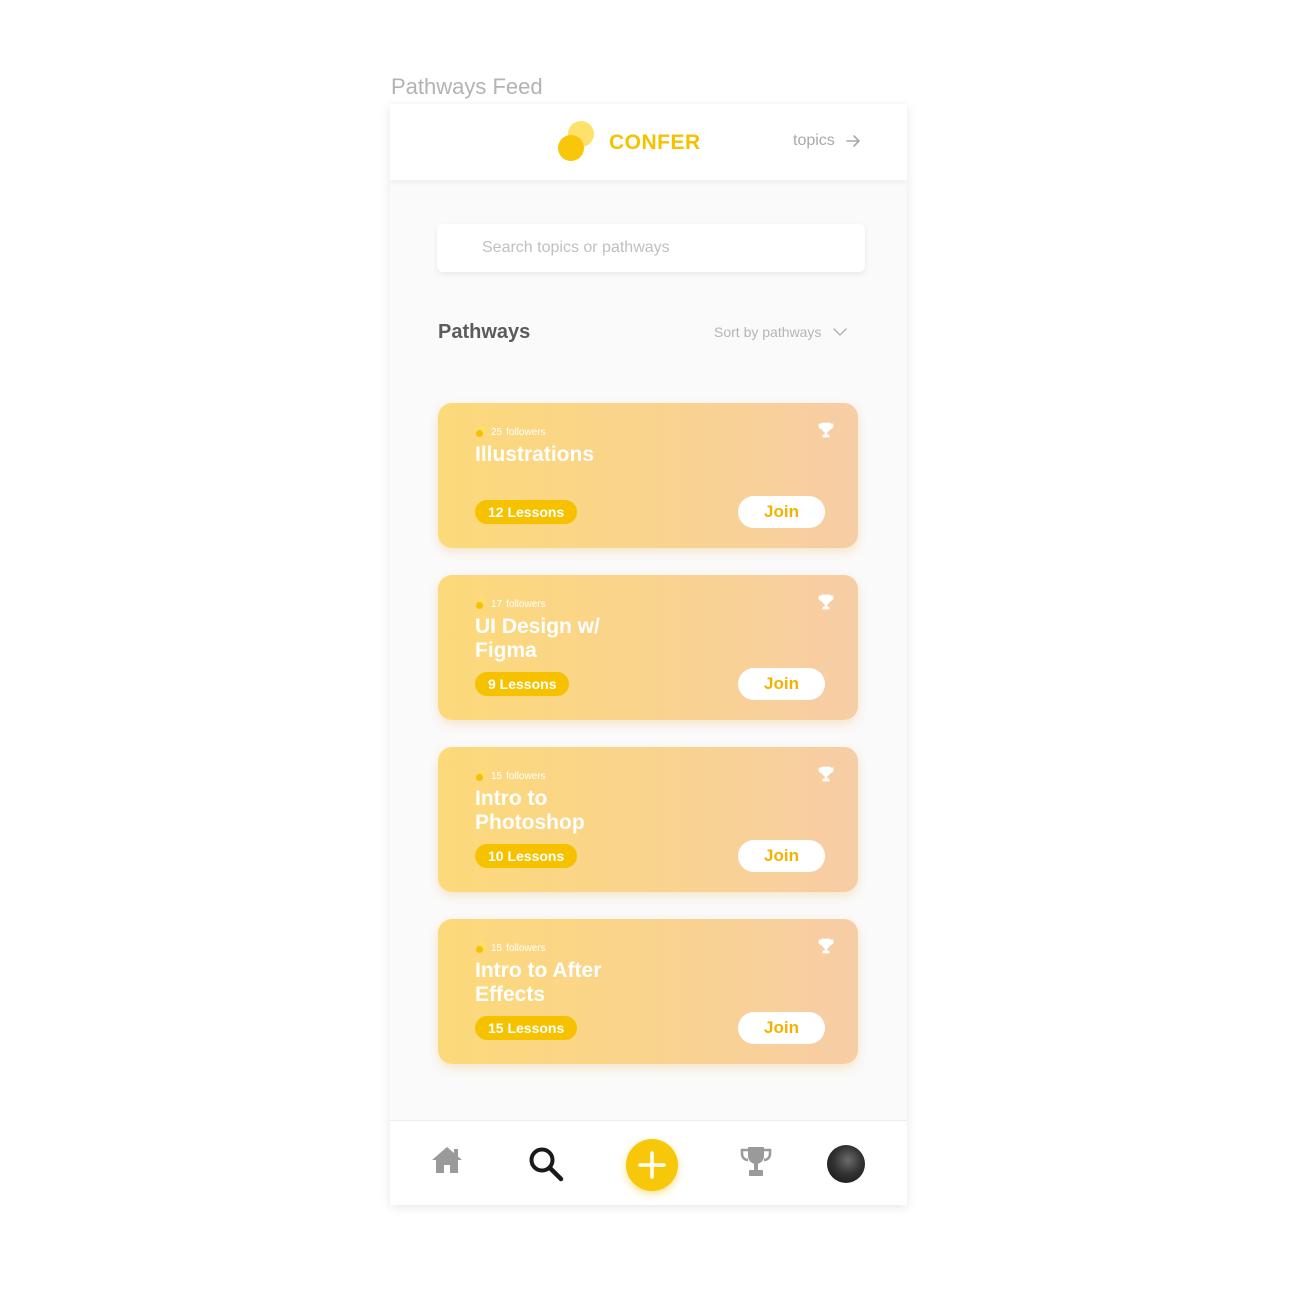 This screenshot has width=1298, height=1300. What do you see at coordinates (852, 141) in the screenshot?
I see `arrow-right-icon` at bounding box center [852, 141].